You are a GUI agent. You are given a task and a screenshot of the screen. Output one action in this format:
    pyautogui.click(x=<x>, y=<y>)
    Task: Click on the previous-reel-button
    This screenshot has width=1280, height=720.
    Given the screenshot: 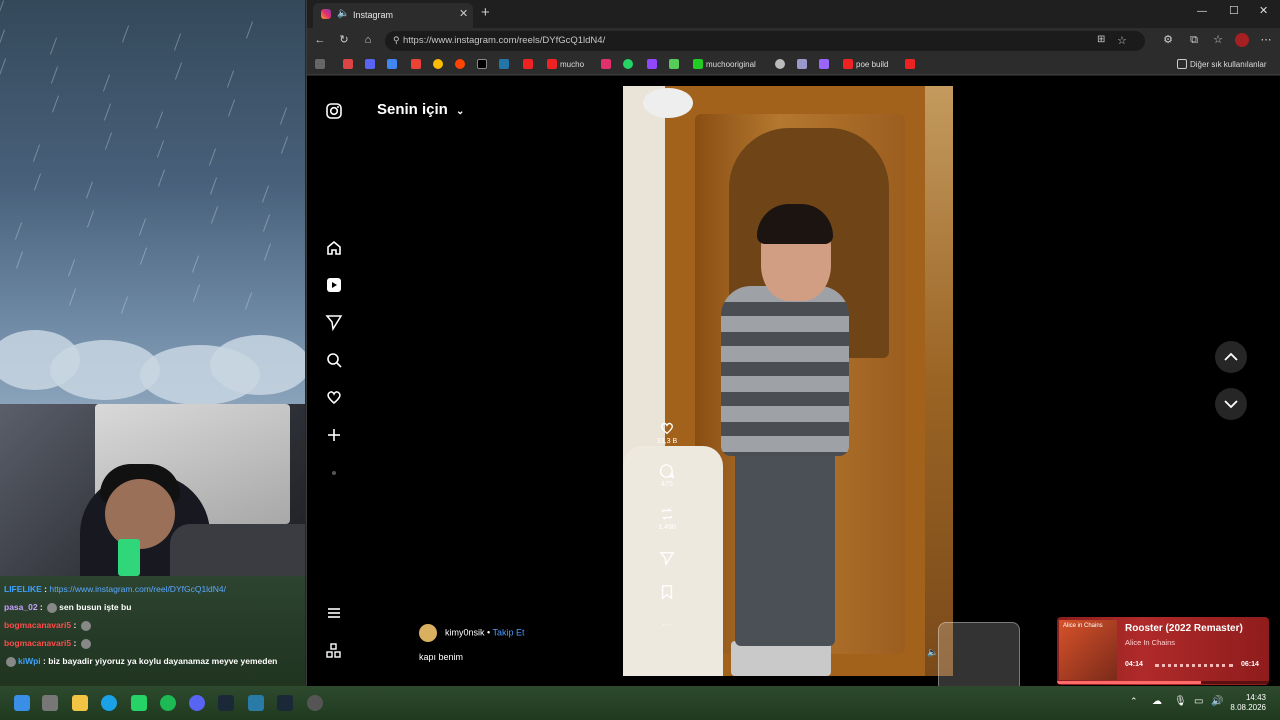 What is the action you would take?
    pyautogui.click(x=1231, y=357)
    